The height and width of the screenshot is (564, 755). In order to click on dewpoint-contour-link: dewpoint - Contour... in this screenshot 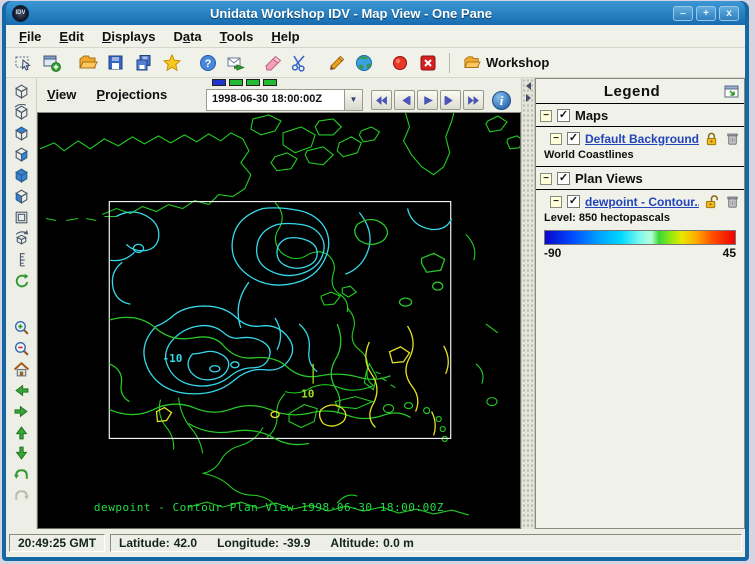, I will do `click(642, 202)`.